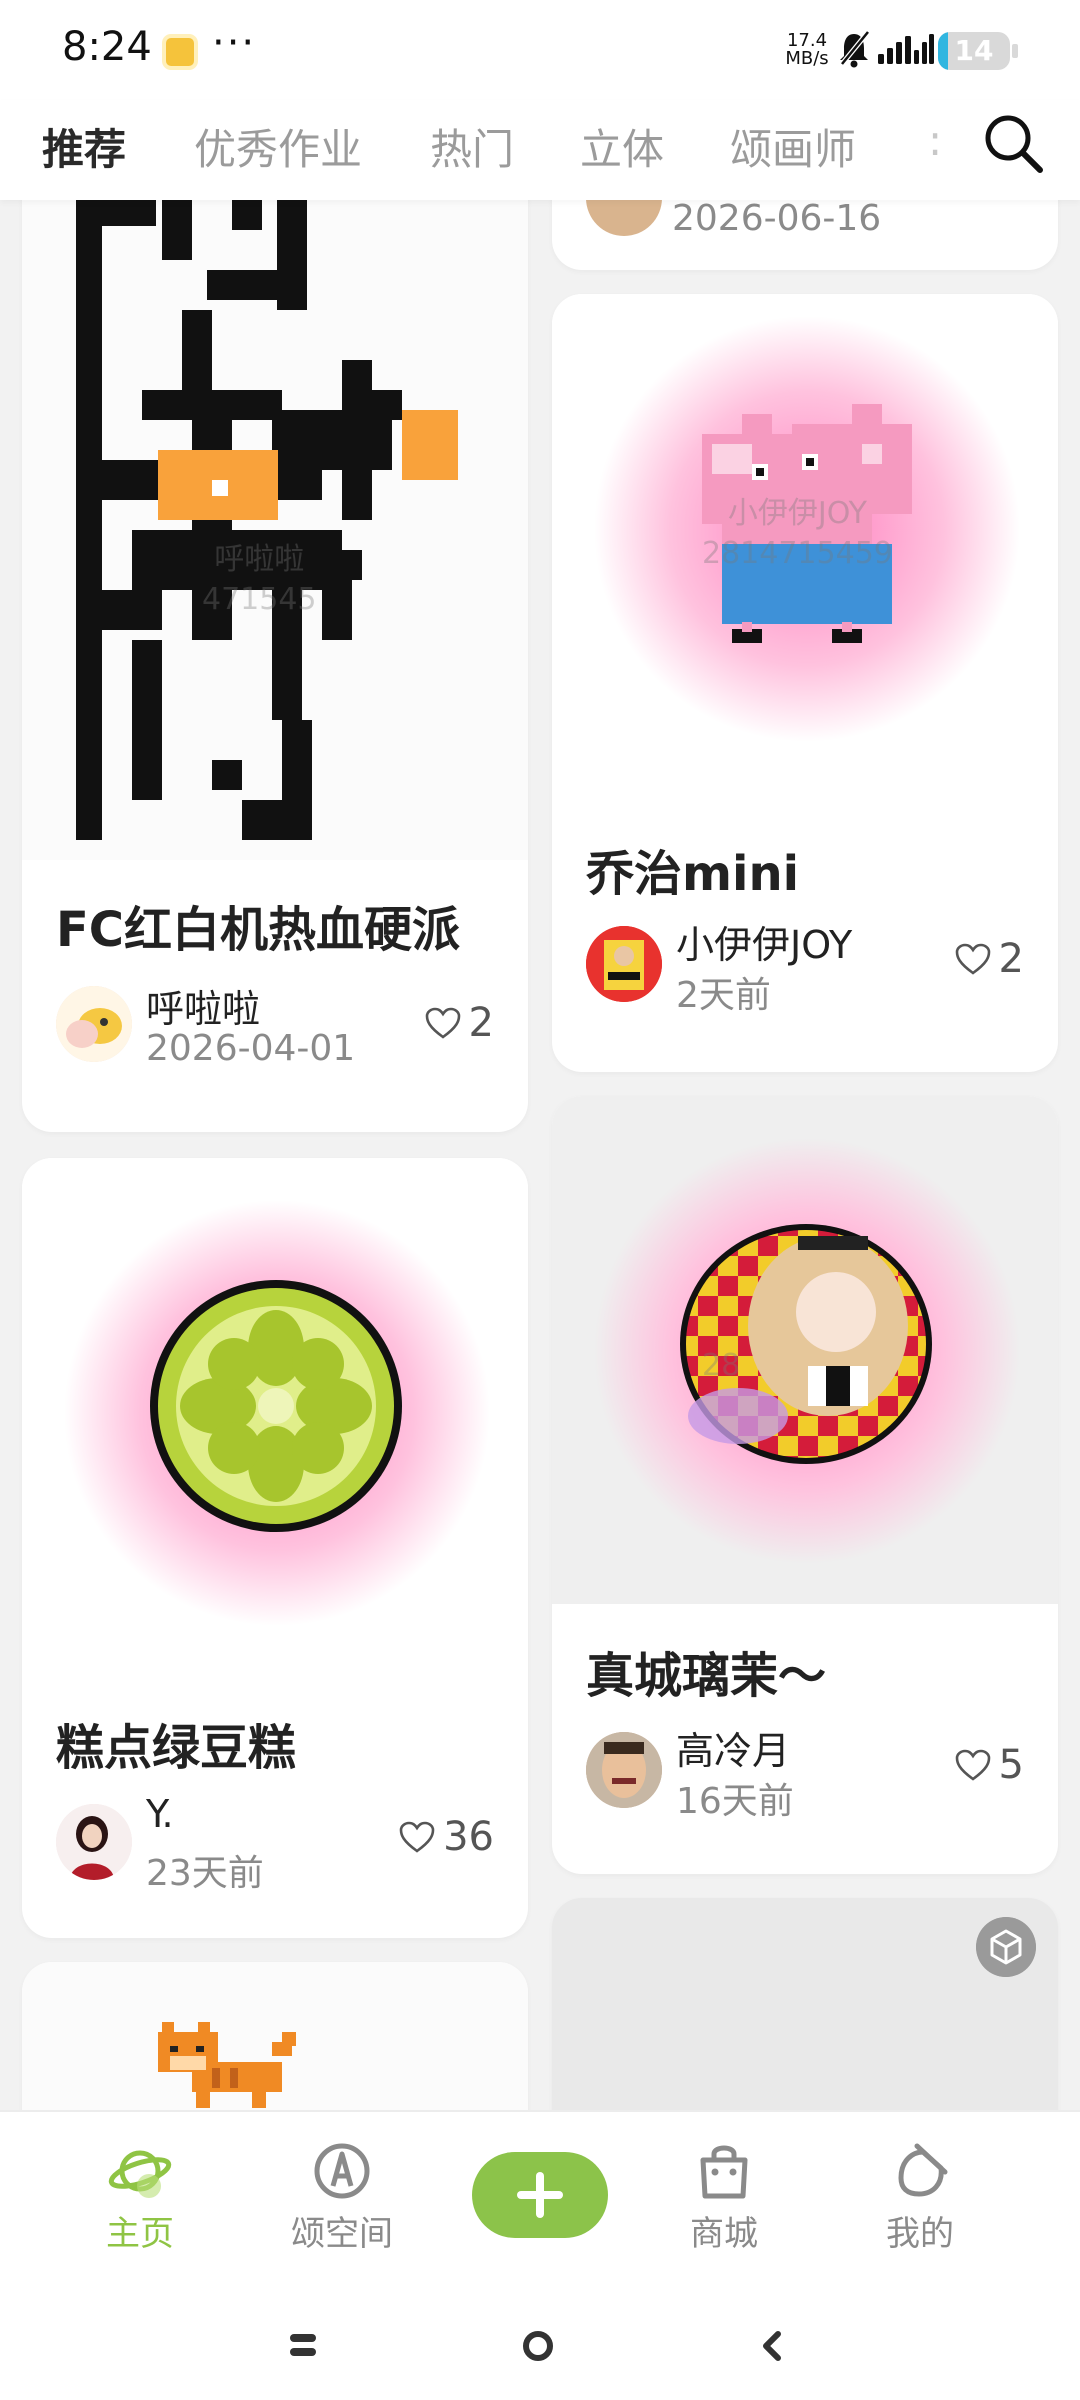 The image size is (1080, 2400). I want to click on bottom-navigation: 主页 颂空间 商城 我的, so click(540, 2185).